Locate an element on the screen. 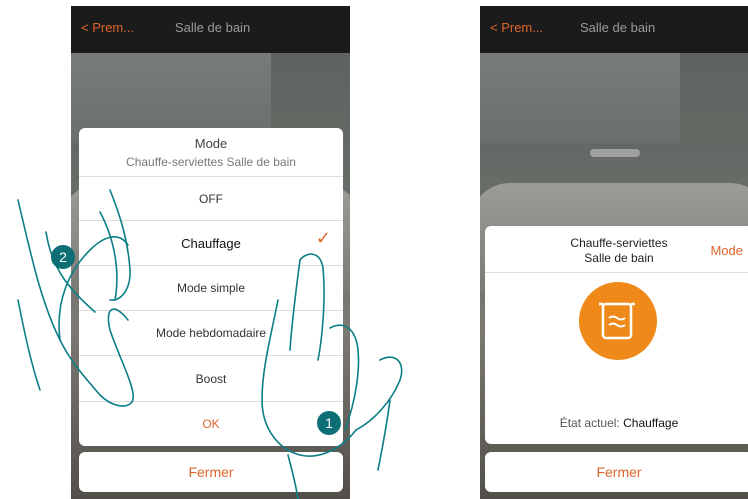 Image resolution: width=748 pixels, height=499 pixels. mode-link: Mode is located at coordinates (726, 250).